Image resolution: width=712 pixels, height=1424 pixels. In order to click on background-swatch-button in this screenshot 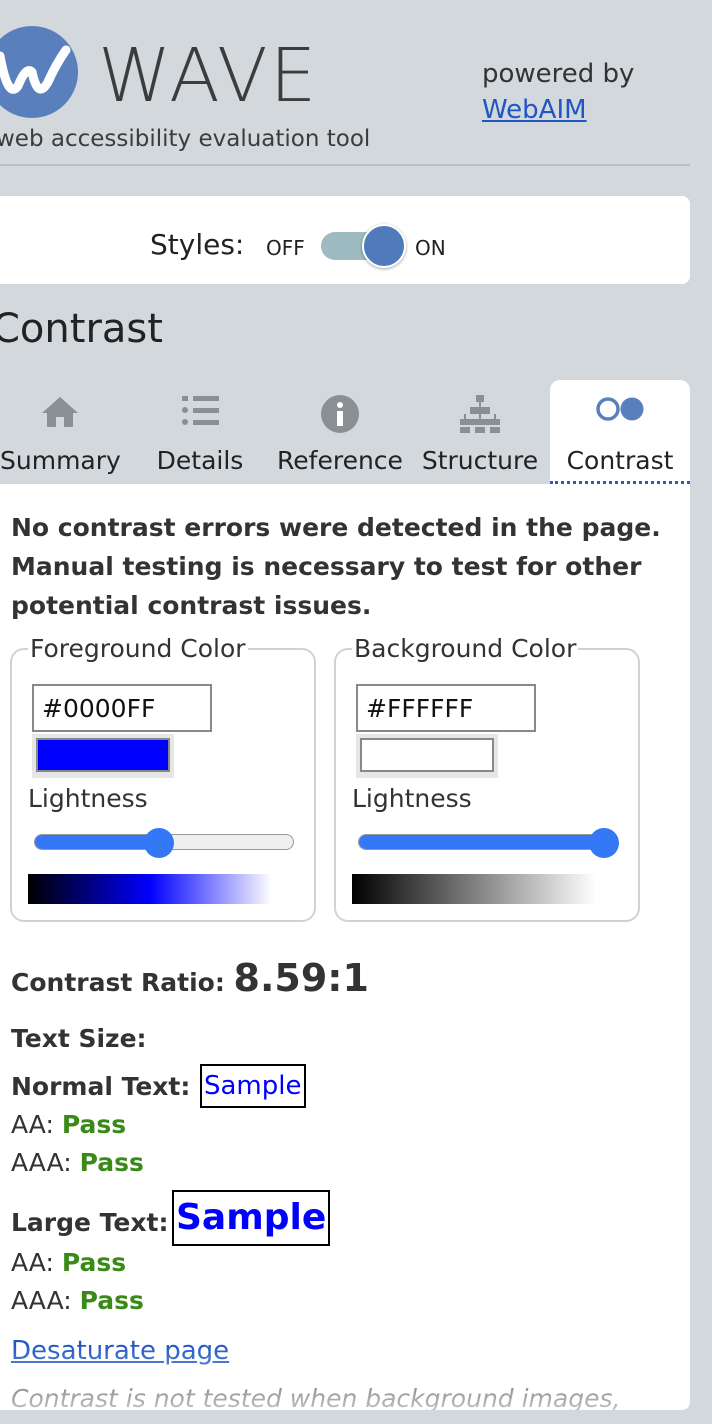, I will do `click(427, 756)`.